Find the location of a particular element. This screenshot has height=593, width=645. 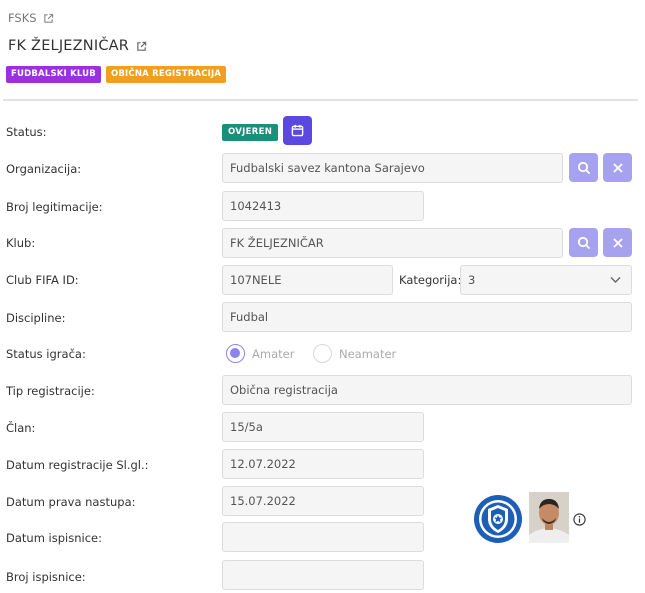

organizacija-clear-button is located at coordinates (617, 167).